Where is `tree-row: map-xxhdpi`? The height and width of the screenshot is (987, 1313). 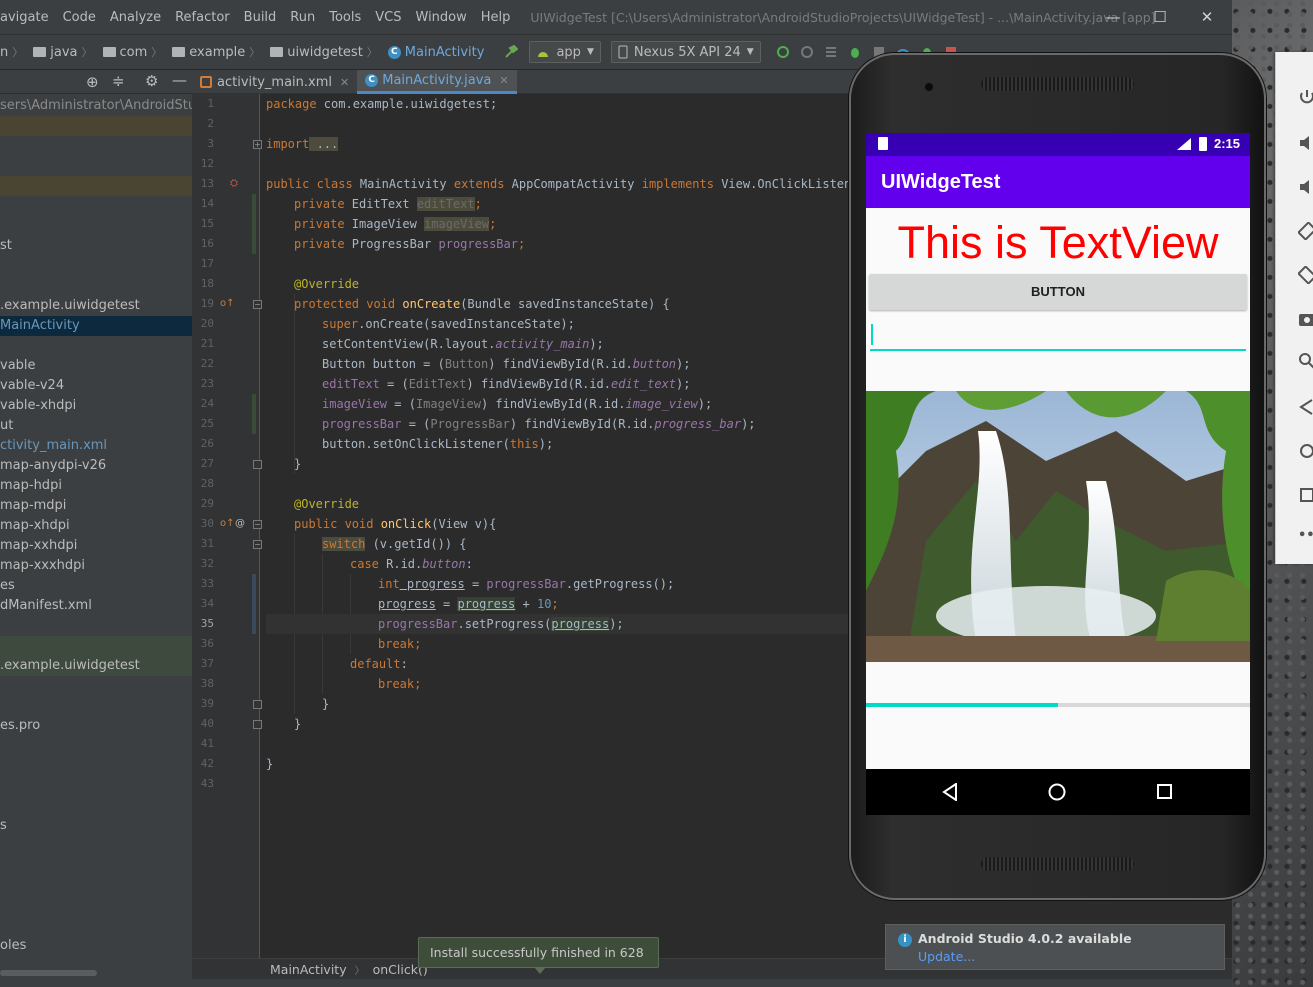
tree-row: map-xxhdpi is located at coordinates (96, 546).